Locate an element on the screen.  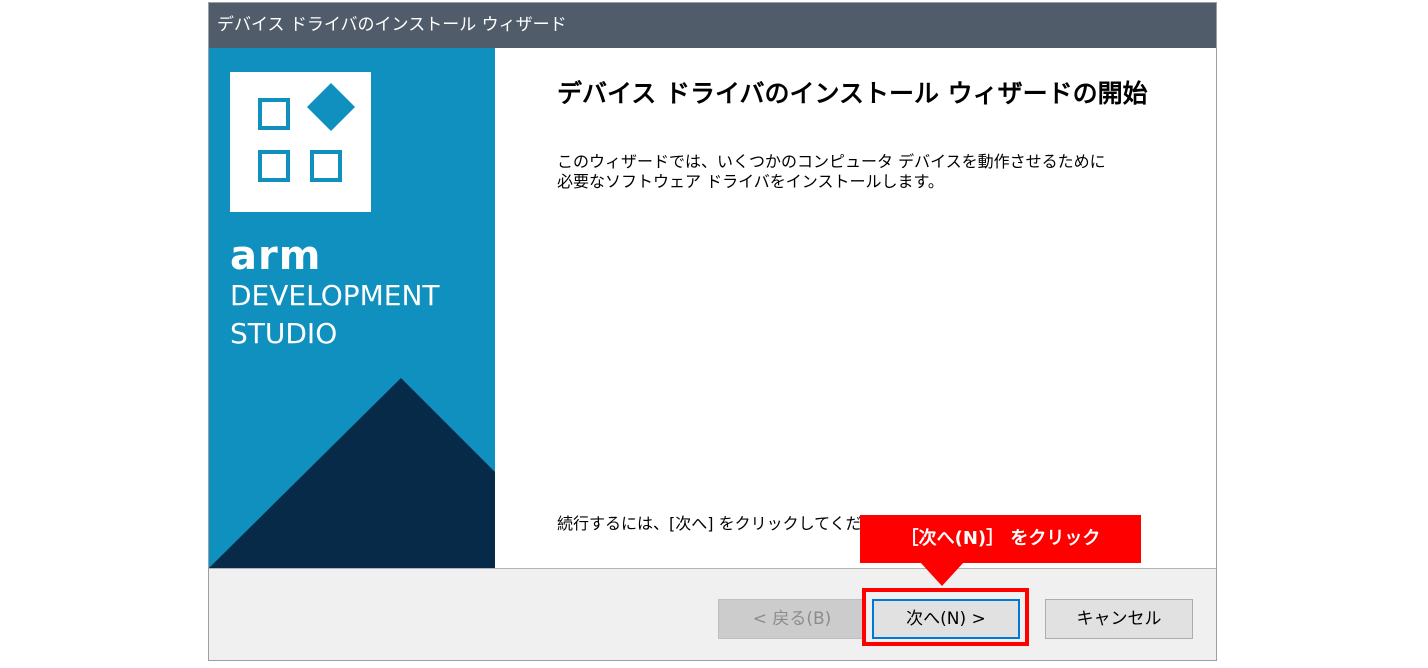
description-line: 必要なソフトウェア ドライバをインストールします。 is located at coordinates (750, 181).